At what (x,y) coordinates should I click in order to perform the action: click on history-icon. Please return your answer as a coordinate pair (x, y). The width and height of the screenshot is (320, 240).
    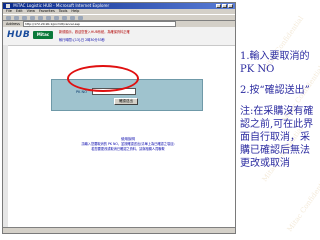
    Looking at the image, I should click on (64, 17).